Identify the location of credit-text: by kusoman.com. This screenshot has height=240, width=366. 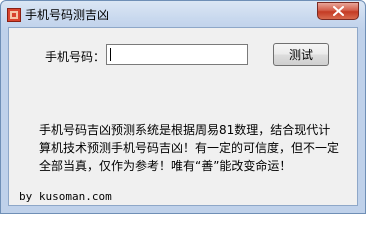
(65, 196).